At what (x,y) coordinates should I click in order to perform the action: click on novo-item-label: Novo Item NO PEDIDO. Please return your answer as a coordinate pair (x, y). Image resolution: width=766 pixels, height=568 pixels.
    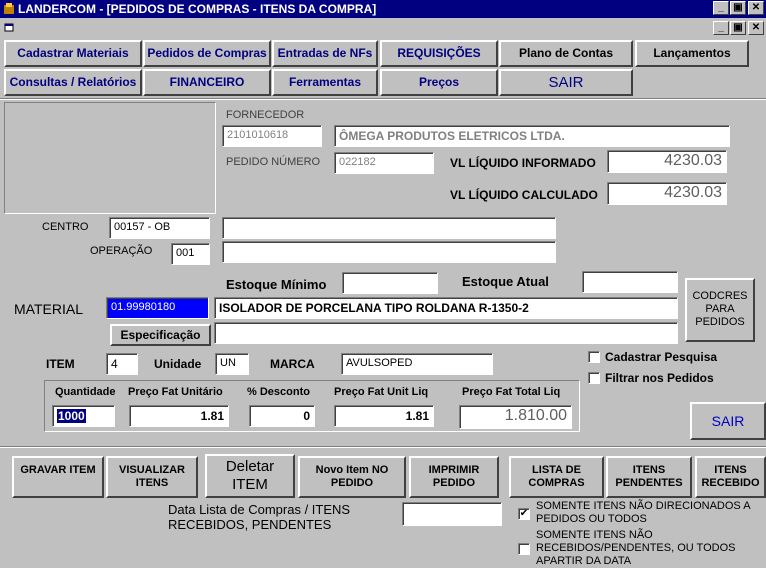
    Looking at the image, I should click on (352, 476).